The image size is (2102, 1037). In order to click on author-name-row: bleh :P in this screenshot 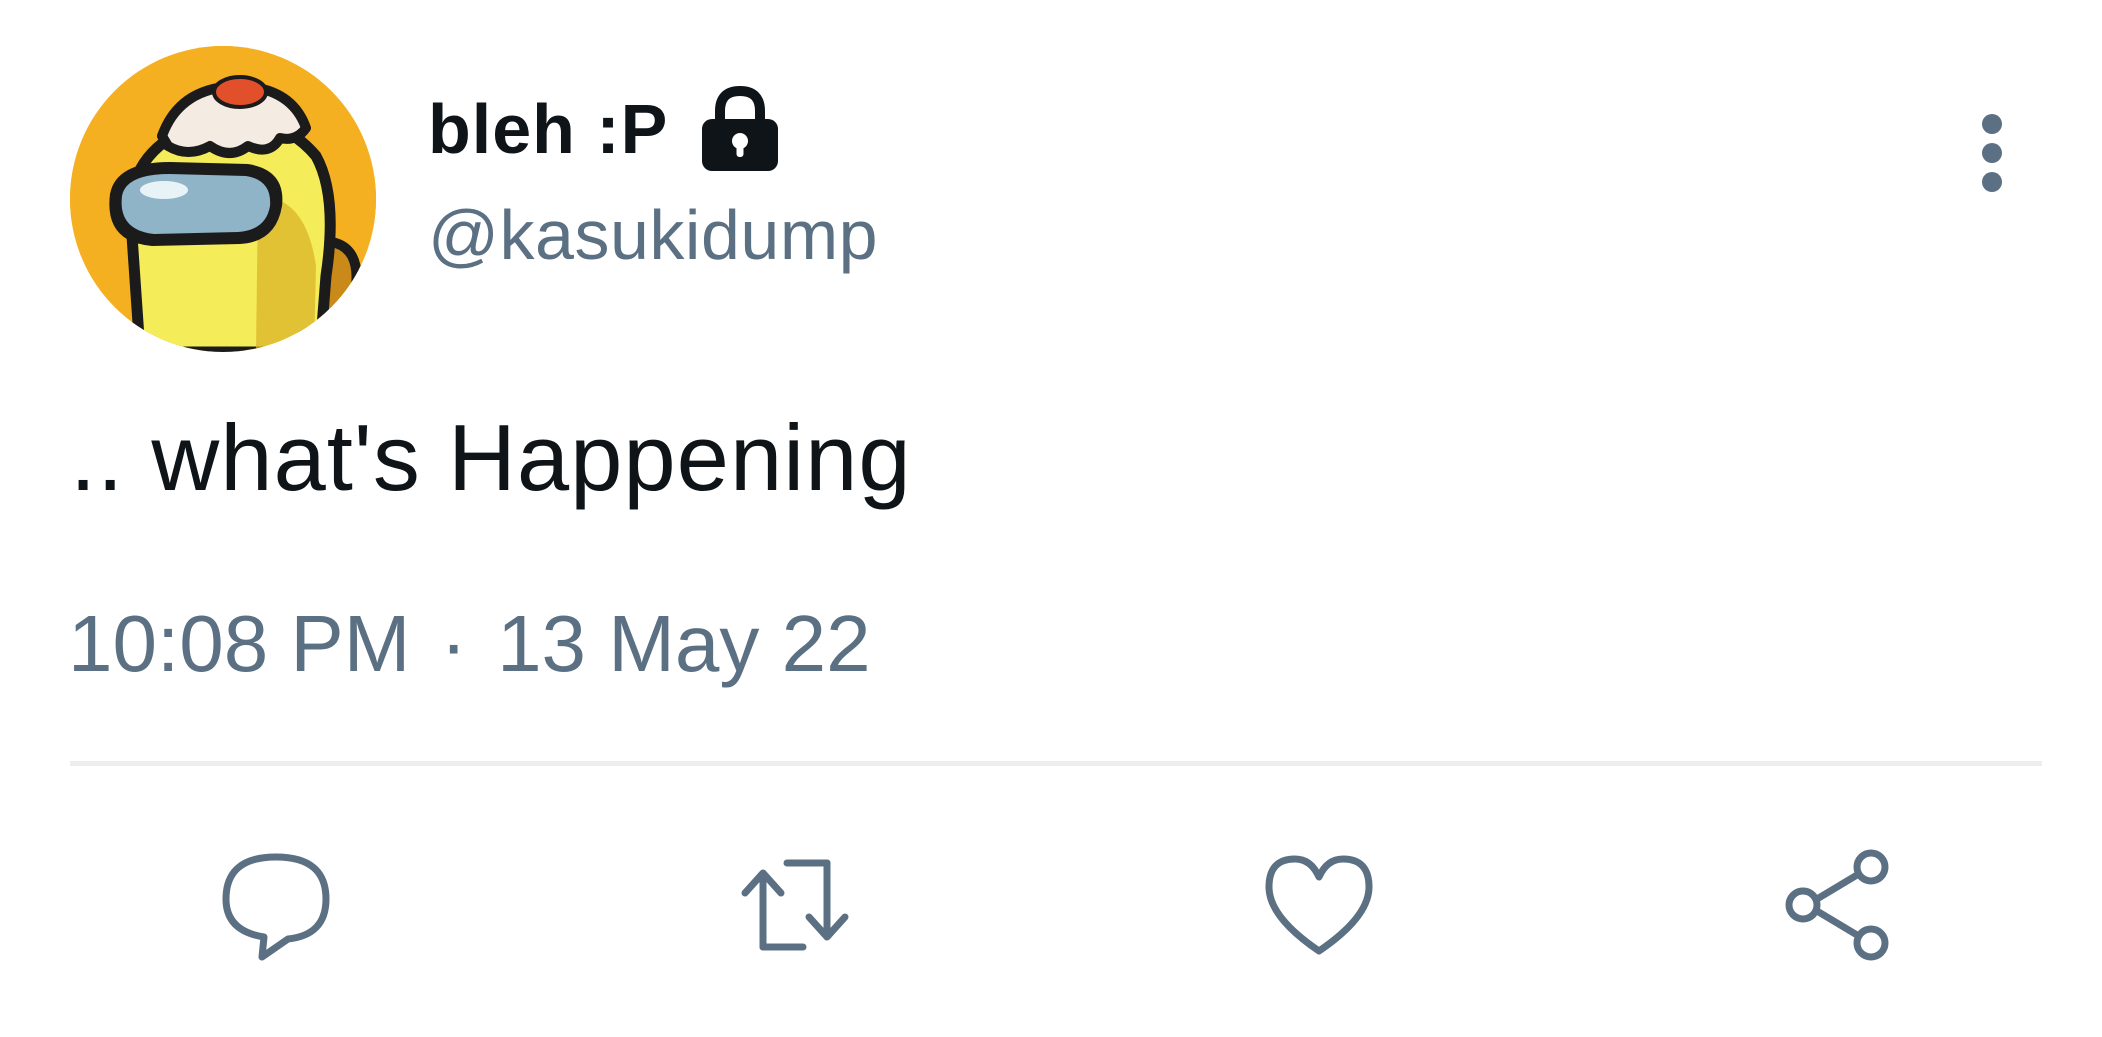, I will do `click(606, 129)`.